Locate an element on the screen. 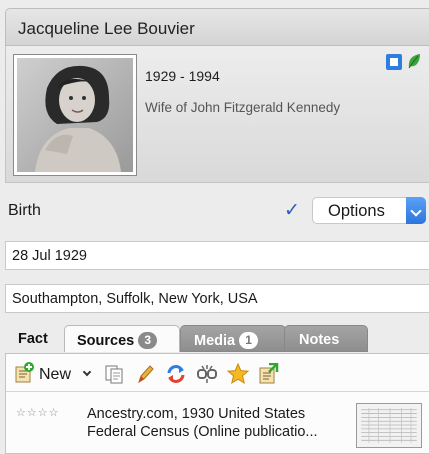  rating-stars: ☆☆☆☆ is located at coordinates (37, 412).